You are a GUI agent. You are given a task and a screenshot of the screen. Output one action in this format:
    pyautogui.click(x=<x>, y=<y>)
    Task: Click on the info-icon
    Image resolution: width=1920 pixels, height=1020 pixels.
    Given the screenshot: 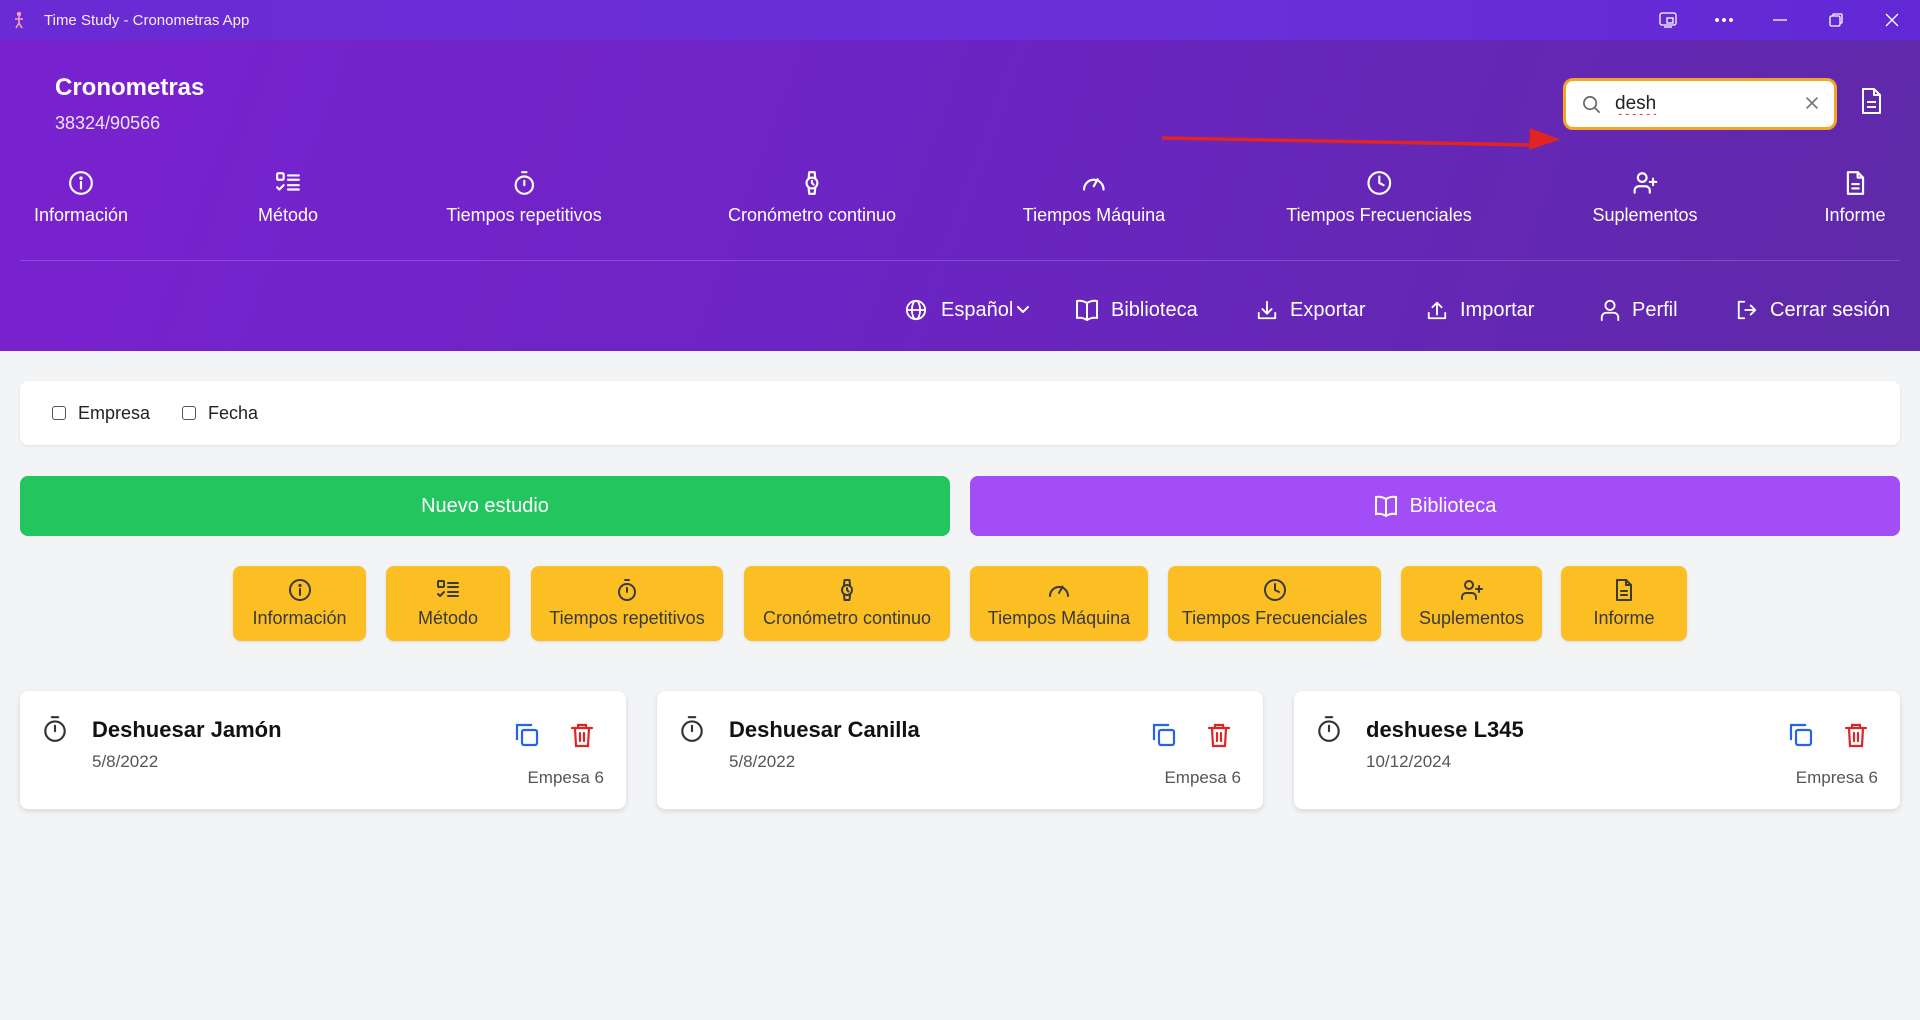 What is the action you would take?
    pyautogui.click(x=81, y=183)
    